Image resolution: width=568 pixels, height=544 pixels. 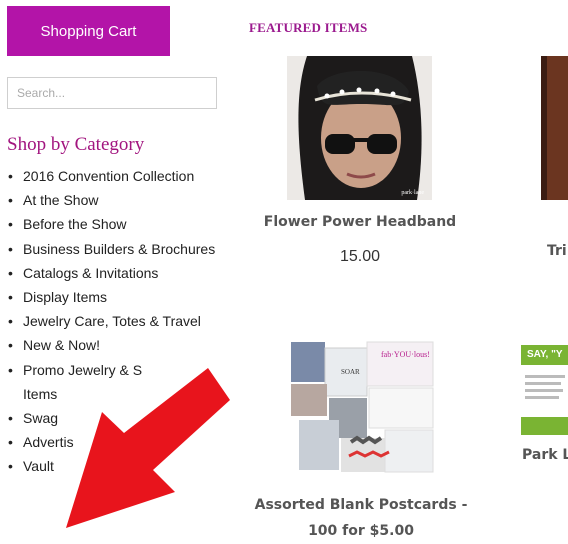 What do you see at coordinates (40, 393) in the screenshot?
I see `category-link-part: Items` at bounding box center [40, 393].